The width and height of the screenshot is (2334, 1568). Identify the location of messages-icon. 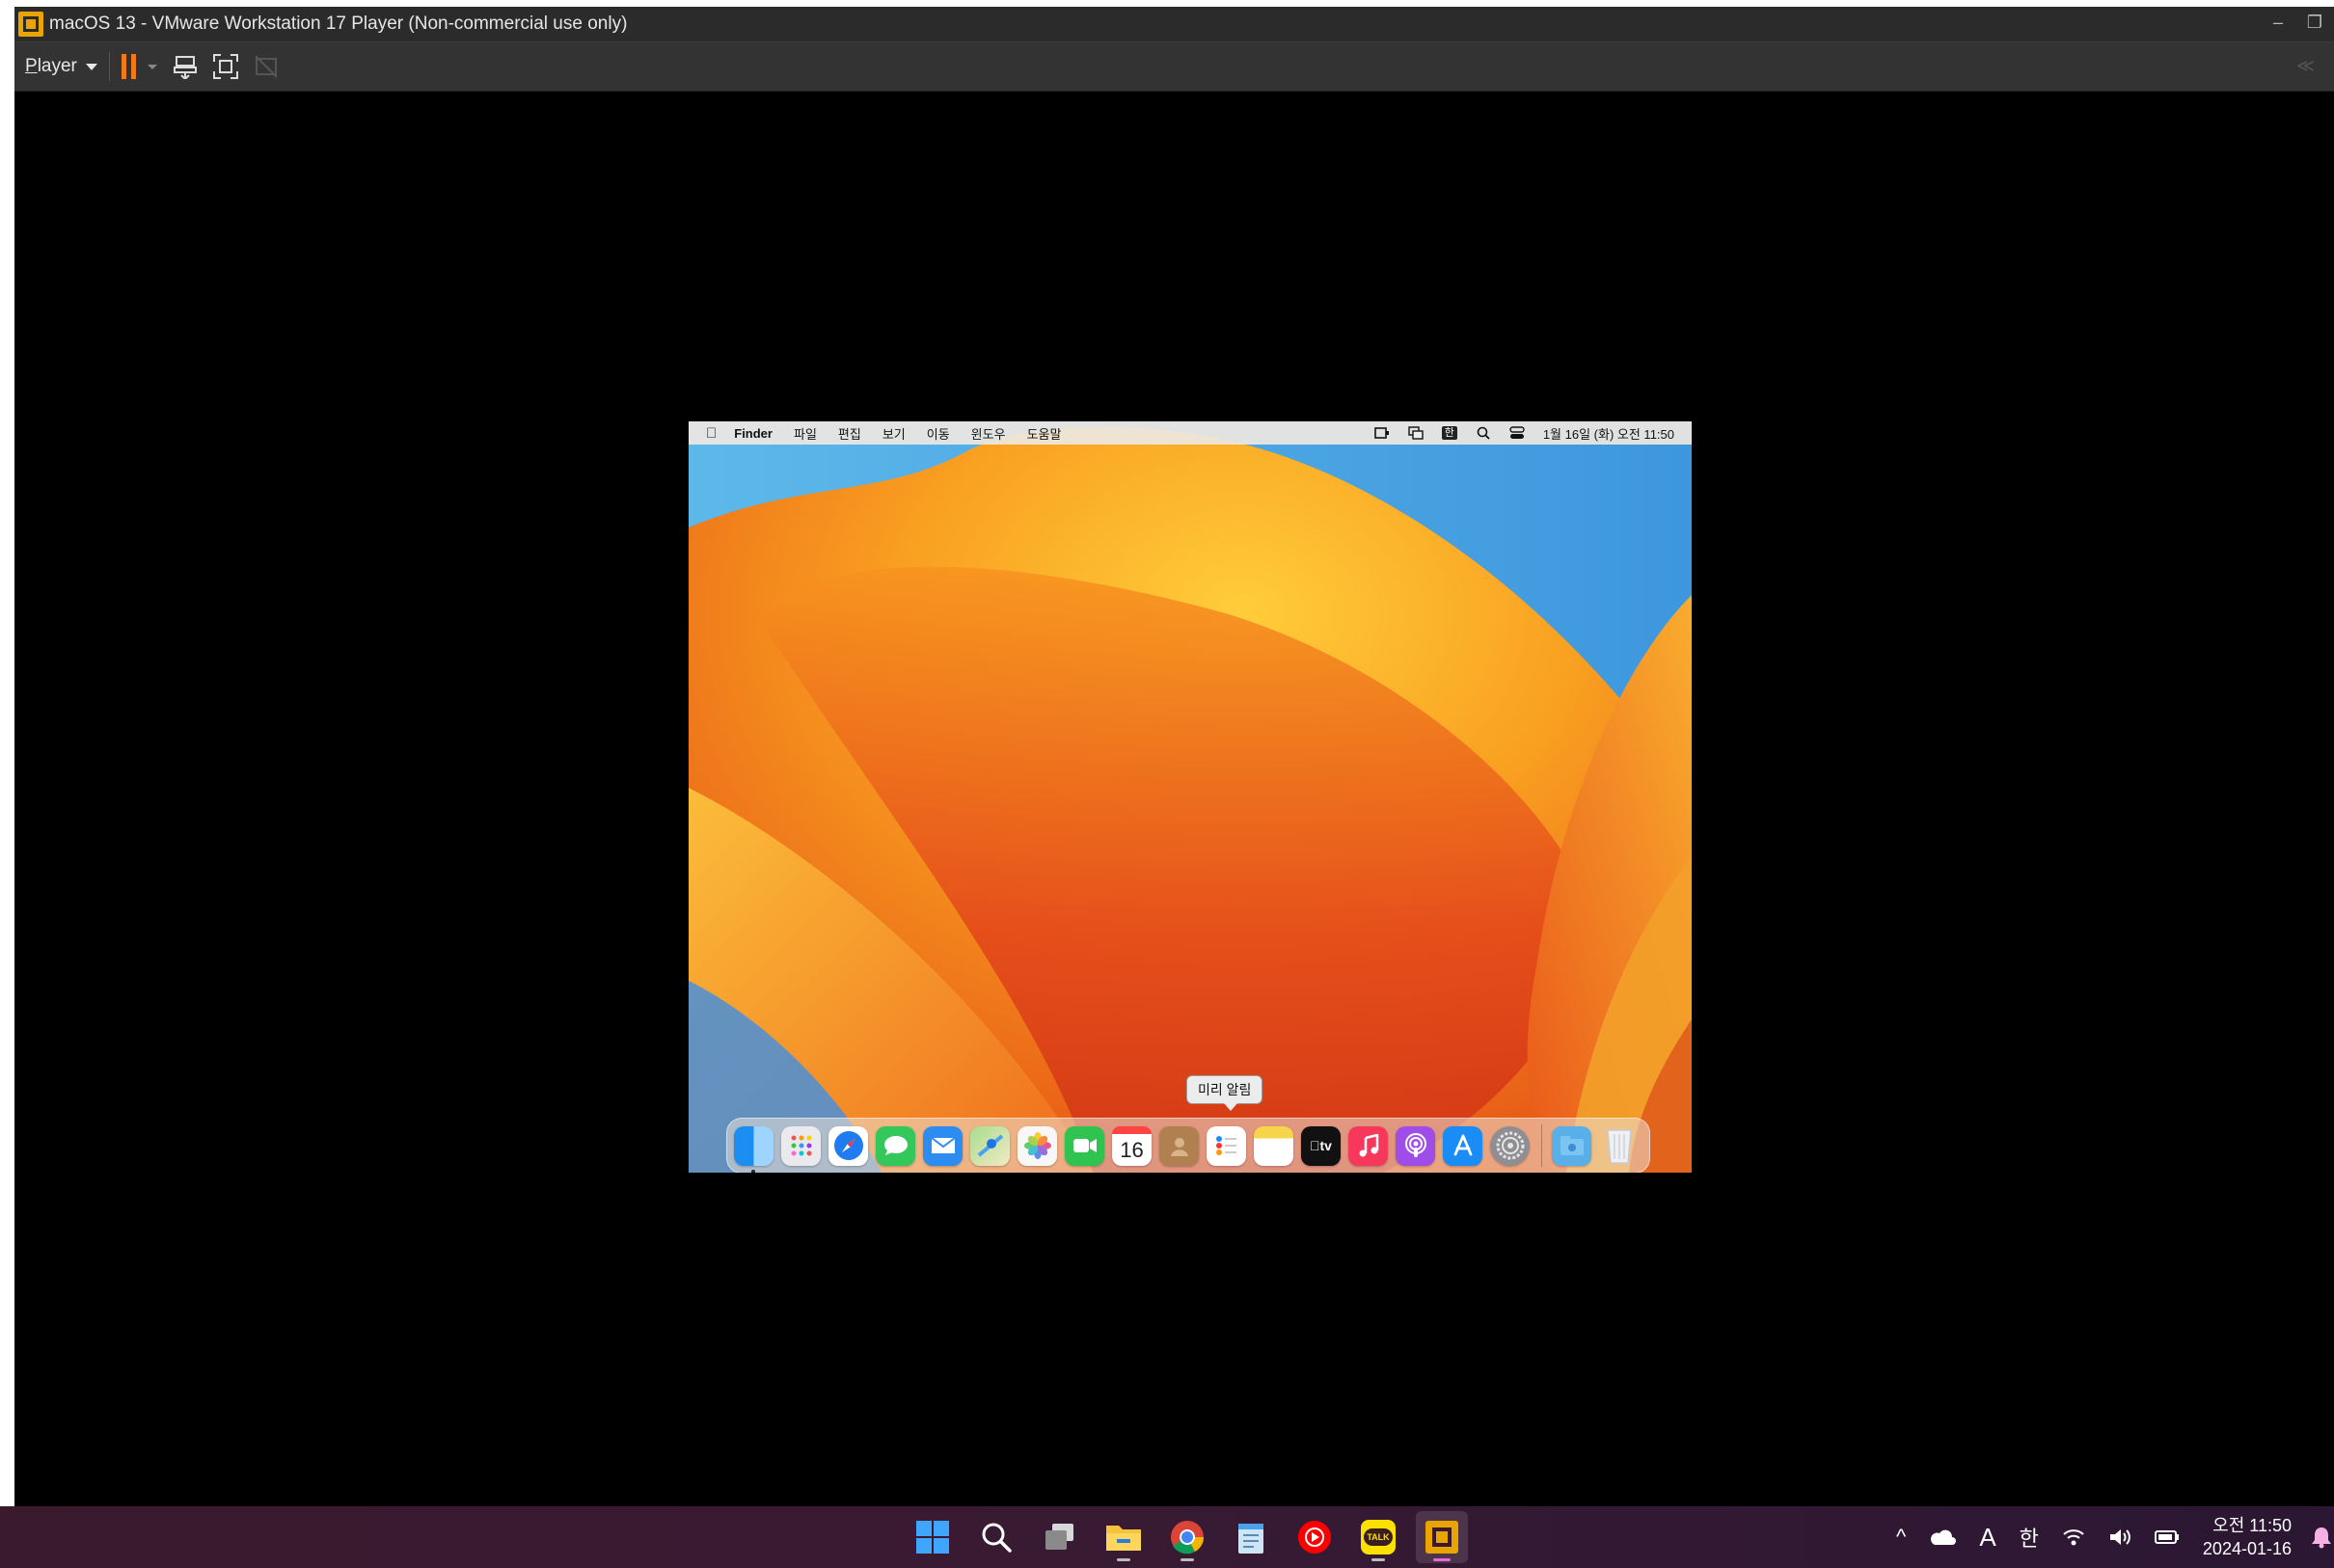
(895, 1146).